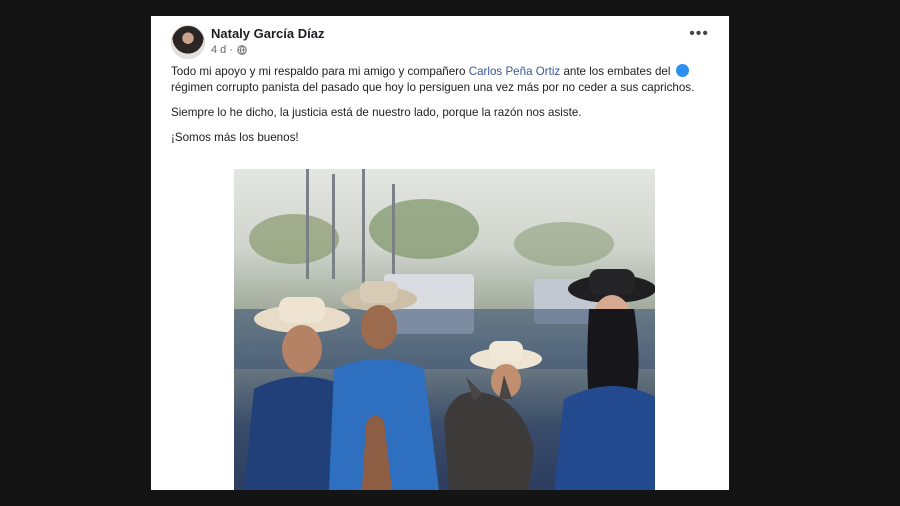 This screenshot has height=506, width=900. Describe the element at coordinates (222, 50) in the screenshot. I see `post-time-label: 4 d ·` at that location.